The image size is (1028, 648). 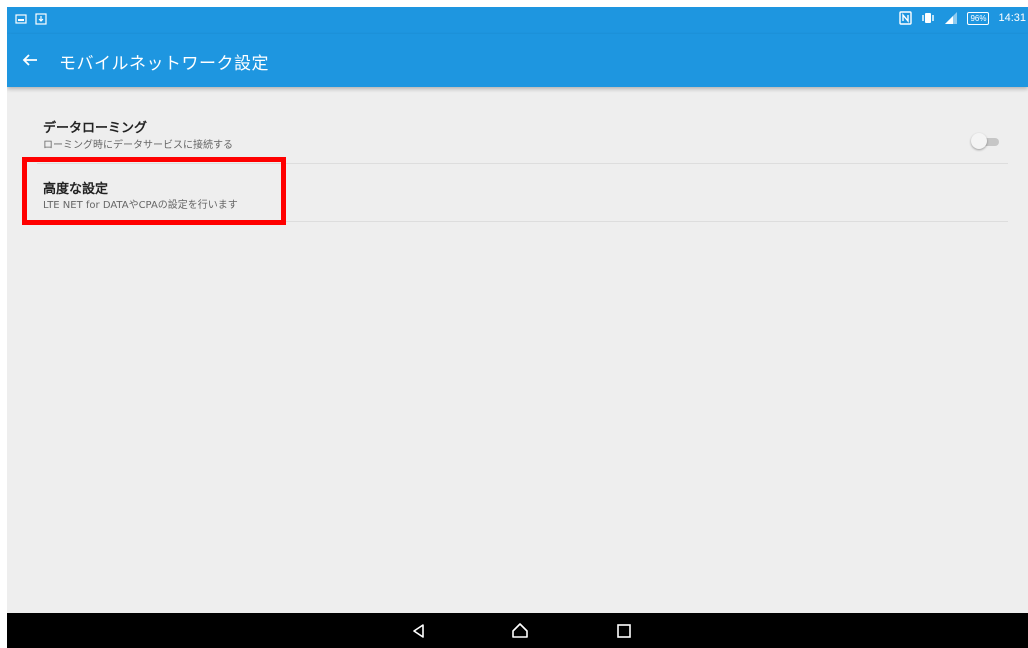 What do you see at coordinates (21, 19) in the screenshot?
I see `screenshot-icon` at bounding box center [21, 19].